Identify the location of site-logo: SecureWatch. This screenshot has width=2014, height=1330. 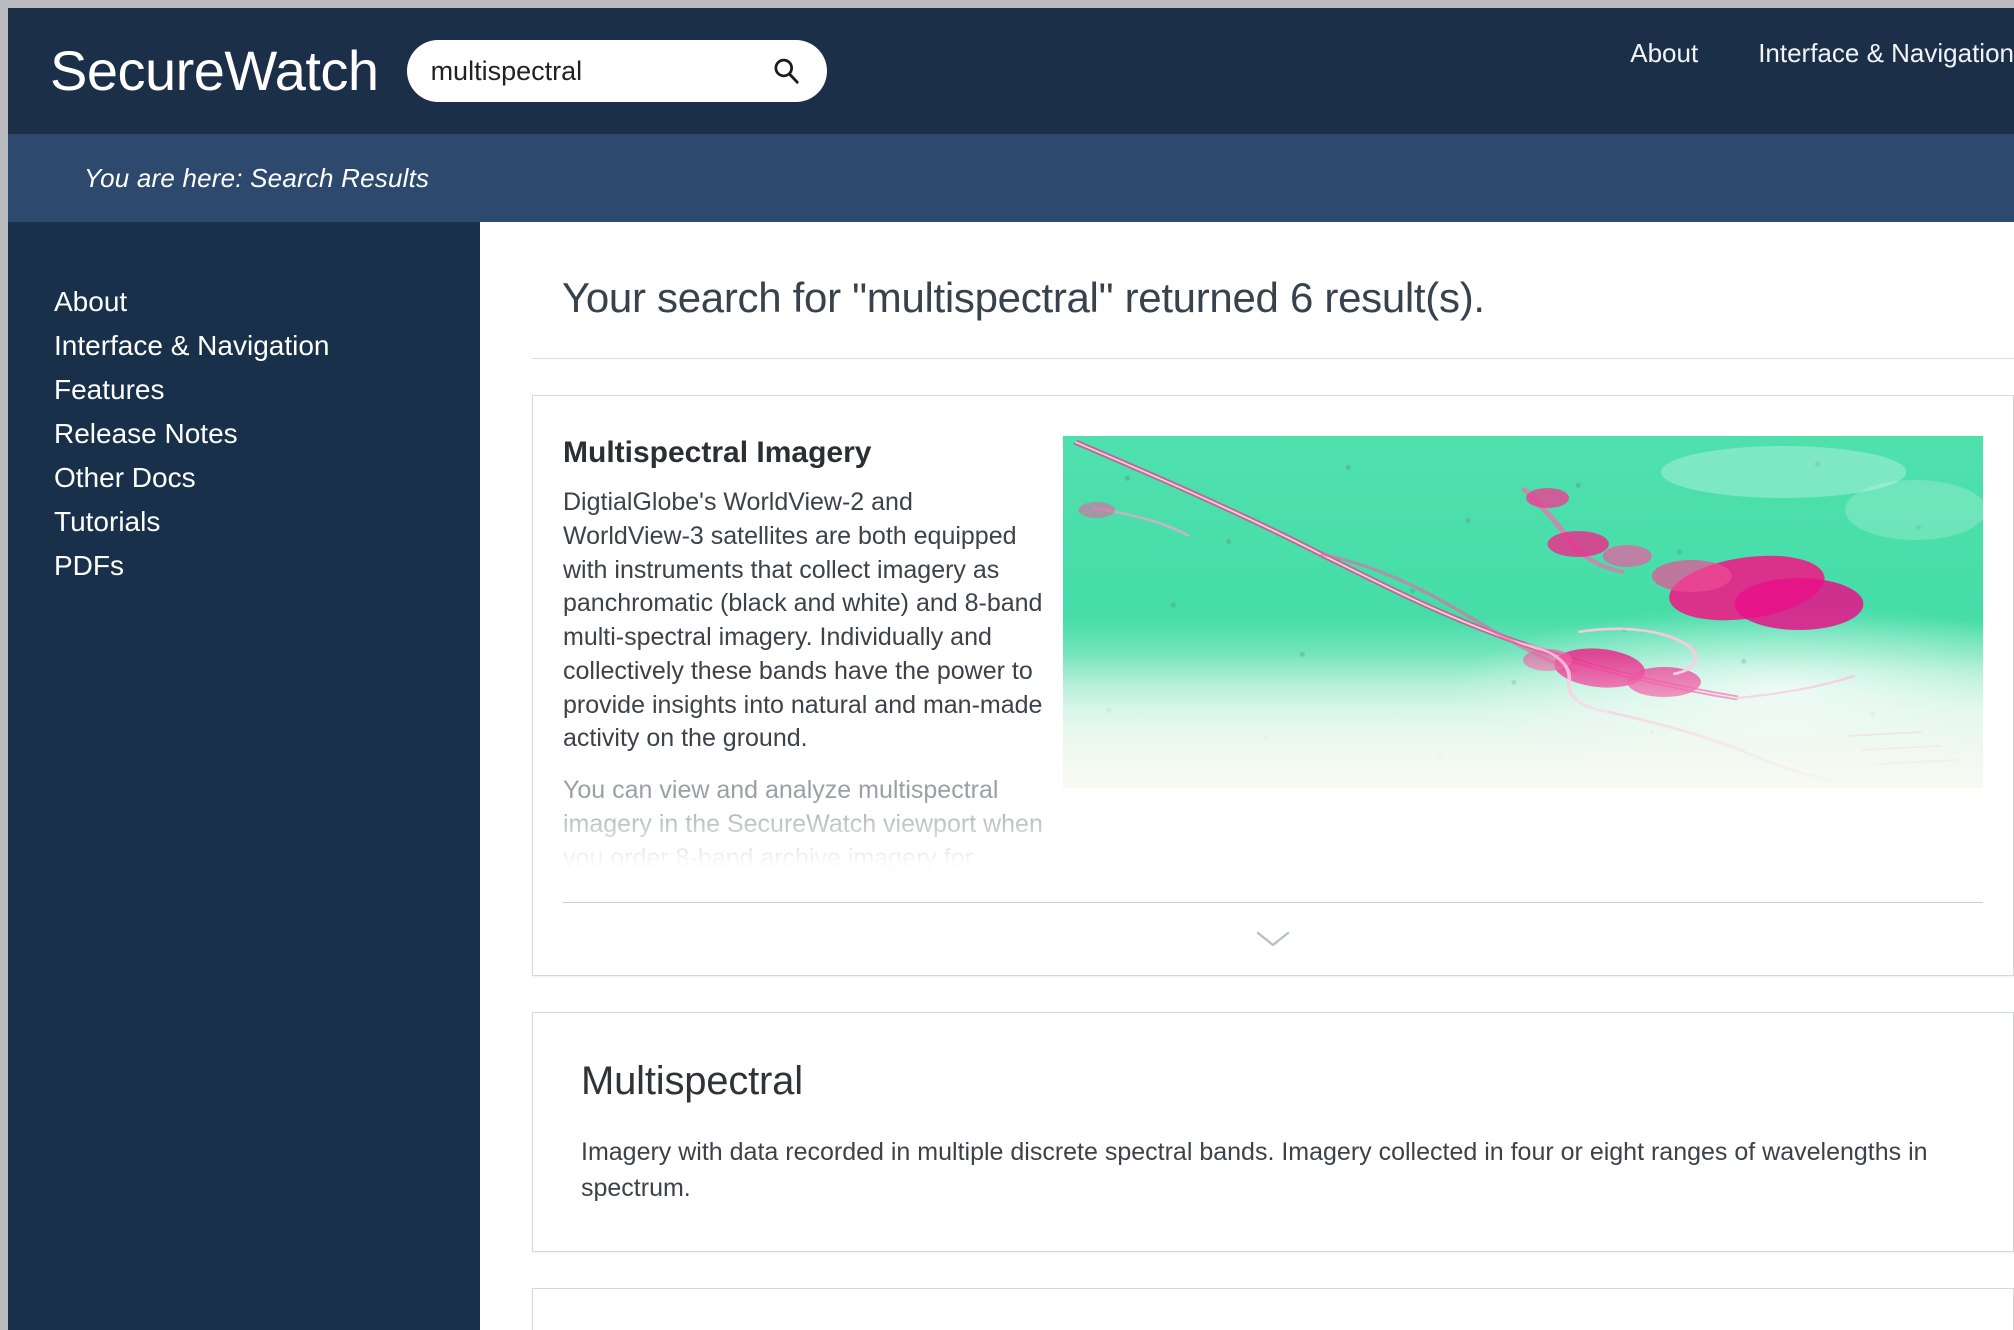
(214, 71).